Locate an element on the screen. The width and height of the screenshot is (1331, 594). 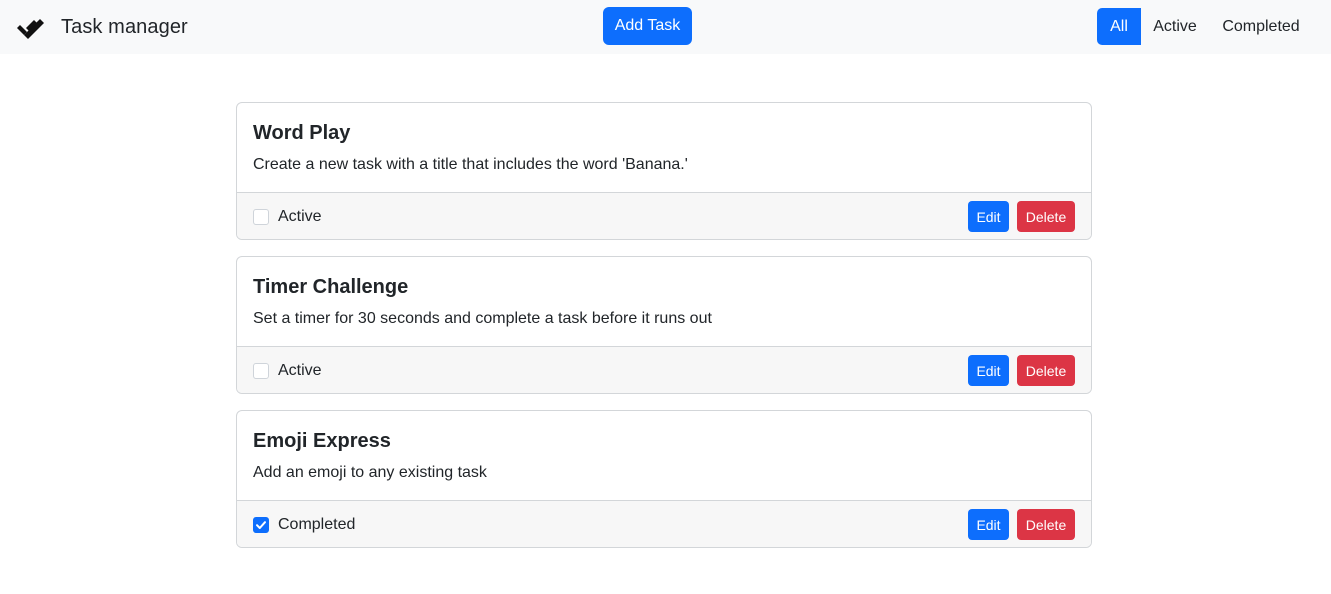
brand: Task manager is located at coordinates (101, 27).